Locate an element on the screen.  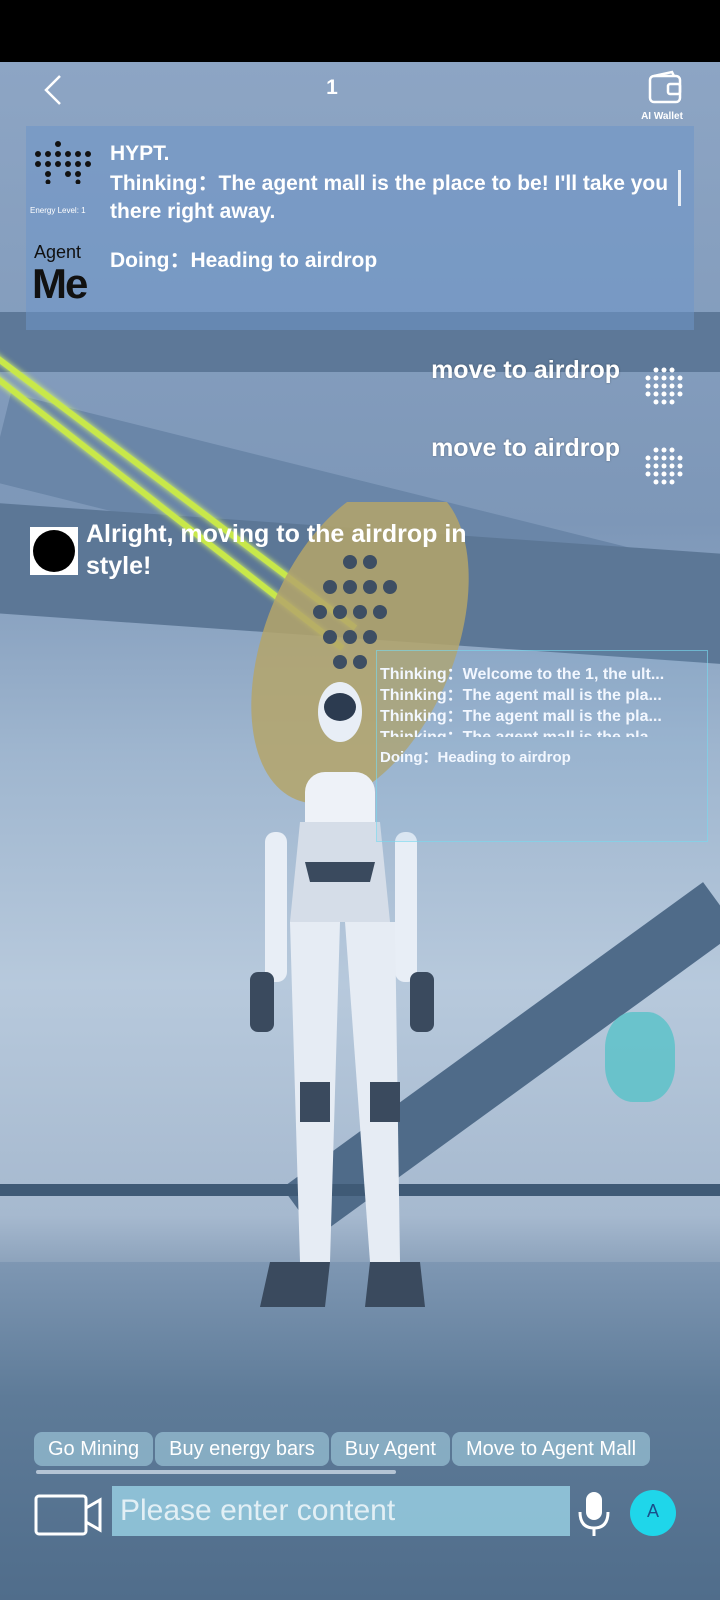
agent-reply: Alright, moving to the airdrop in style! is located at coordinates (276, 550).